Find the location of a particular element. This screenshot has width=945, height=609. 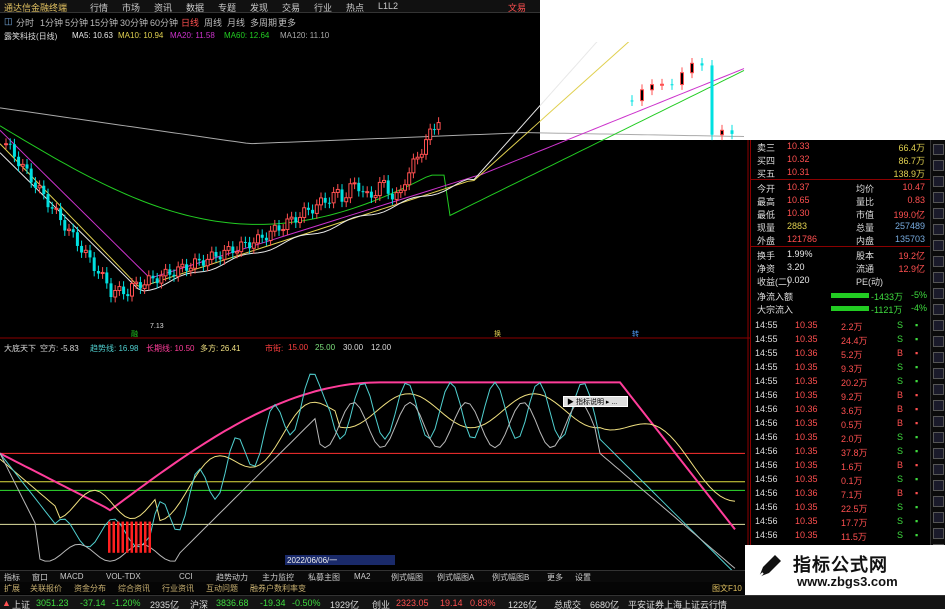

indicator-name: 大底天下 is located at coordinates (20, 348).